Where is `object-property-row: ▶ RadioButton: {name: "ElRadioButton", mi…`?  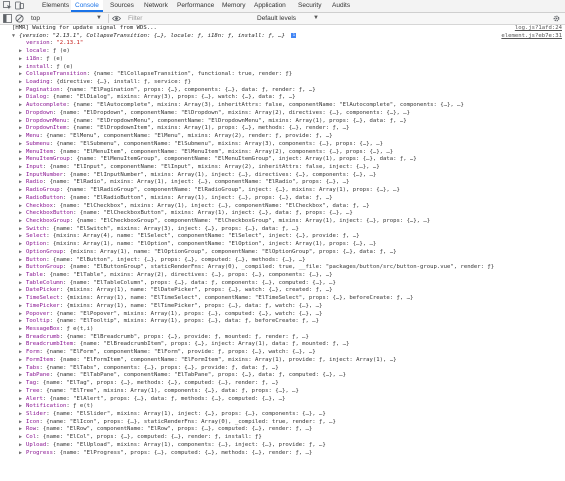
object-property-row: ▶ RadioButton: {name: "ElRadioButton", mi… is located at coordinates (282, 199).